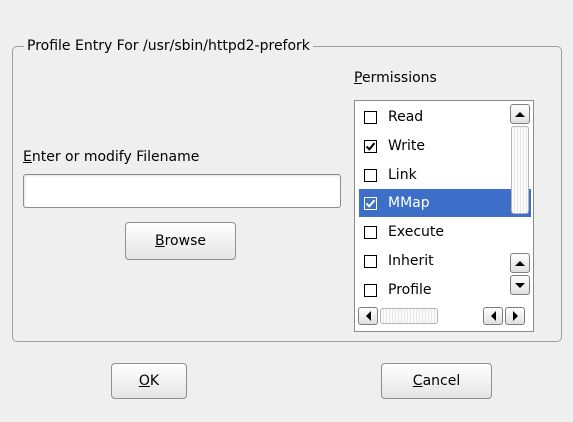 This screenshot has height=422, width=573. Describe the element at coordinates (445, 290) in the screenshot. I see `permission-item-profile: Profile` at that location.